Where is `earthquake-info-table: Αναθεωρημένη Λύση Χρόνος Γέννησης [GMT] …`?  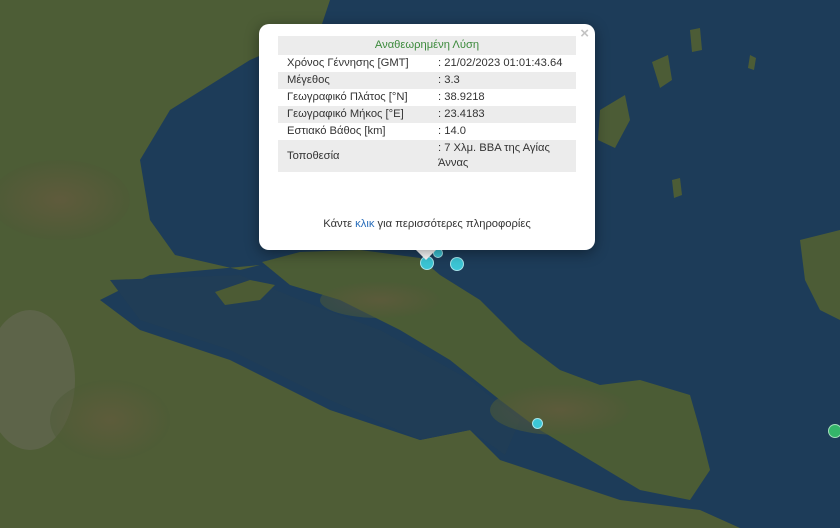
earthquake-info-table: Αναθεωρημένη Λύση Χρόνος Γέννησης [GMT] … is located at coordinates (427, 104).